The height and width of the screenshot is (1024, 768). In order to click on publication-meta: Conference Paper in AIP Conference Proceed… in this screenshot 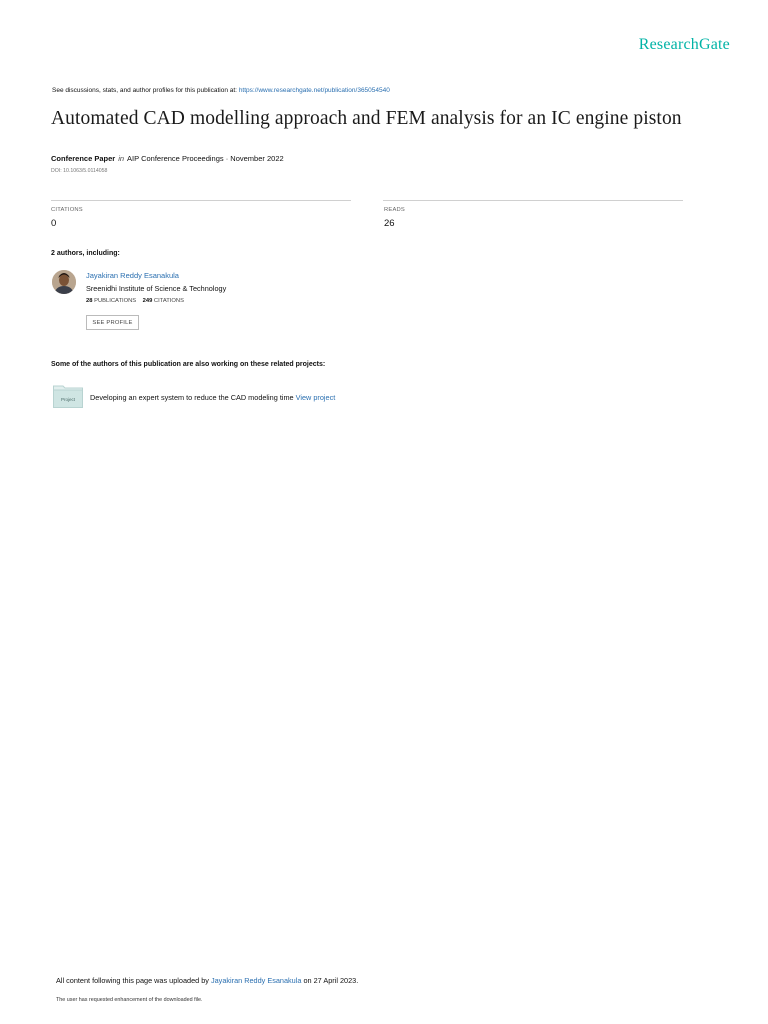, I will do `click(167, 158)`.